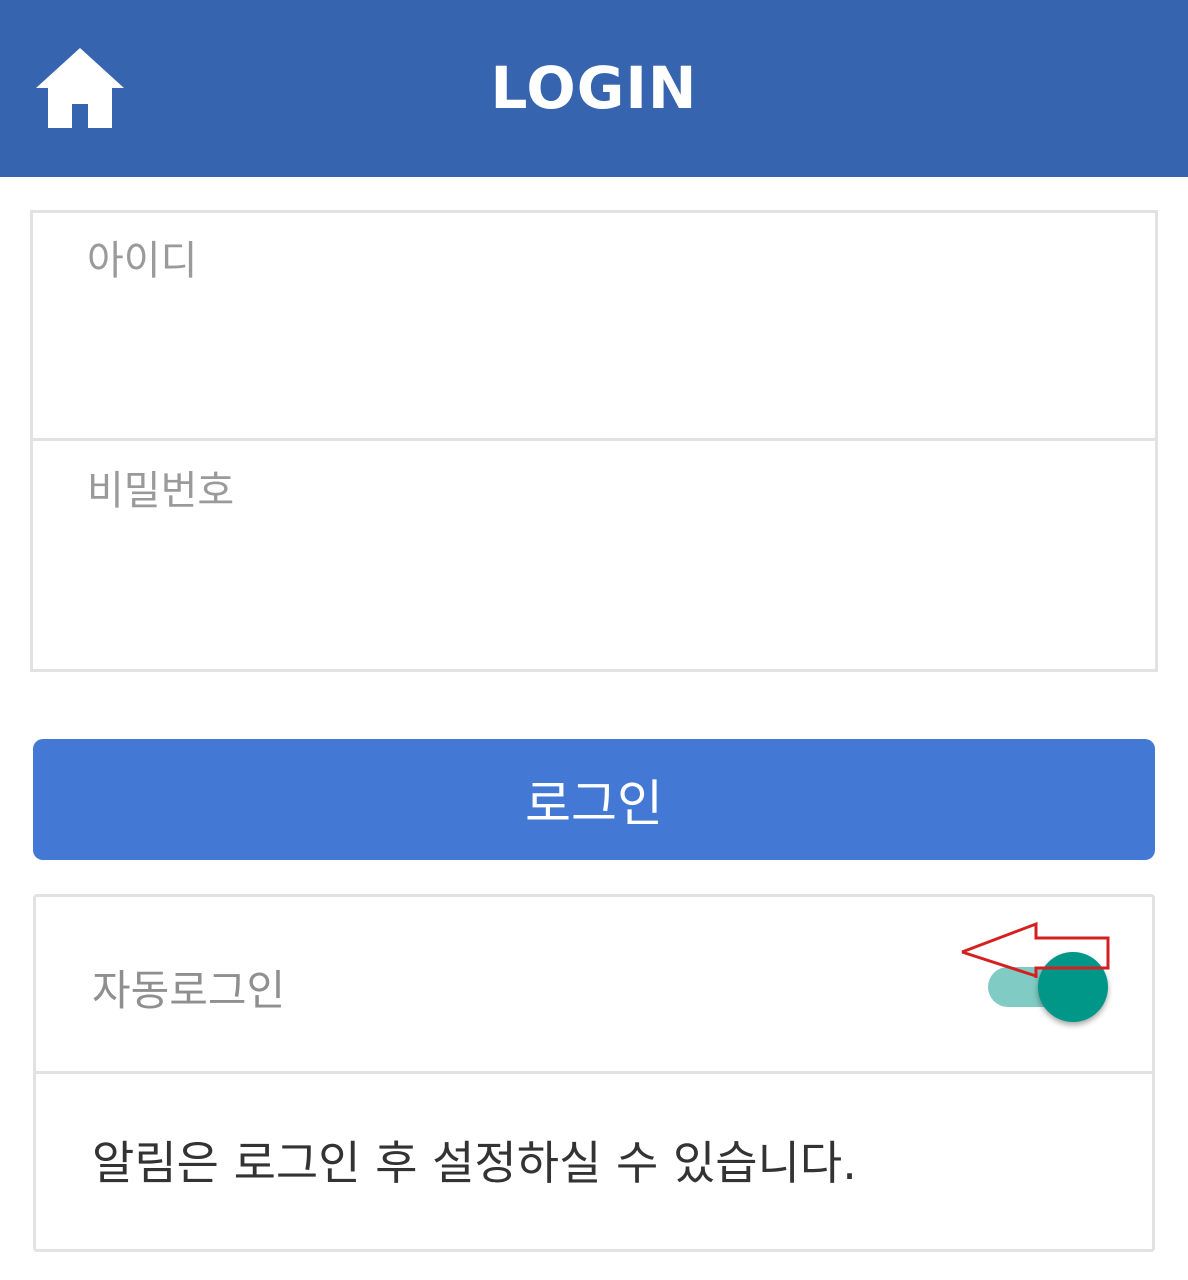 The width and height of the screenshot is (1188, 1280). I want to click on login-button: 로그인, so click(594, 799).